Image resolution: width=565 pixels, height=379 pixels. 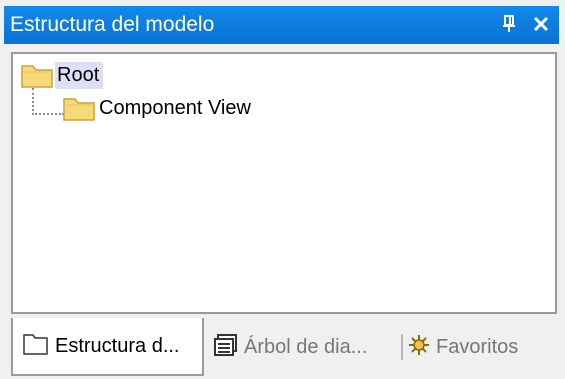 What do you see at coordinates (541, 24) in the screenshot?
I see `close-icon` at bounding box center [541, 24].